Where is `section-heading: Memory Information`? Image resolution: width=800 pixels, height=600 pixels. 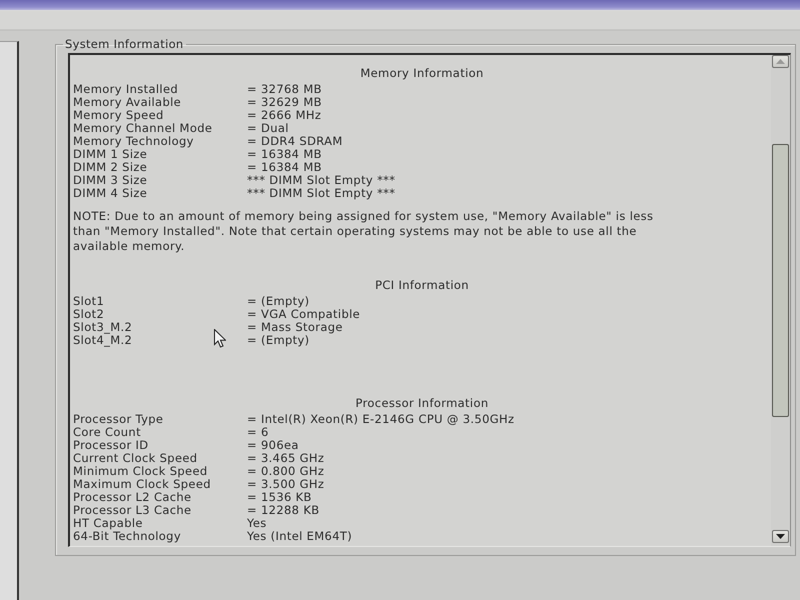 section-heading: Memory Information is located at coordinates (422, 73).